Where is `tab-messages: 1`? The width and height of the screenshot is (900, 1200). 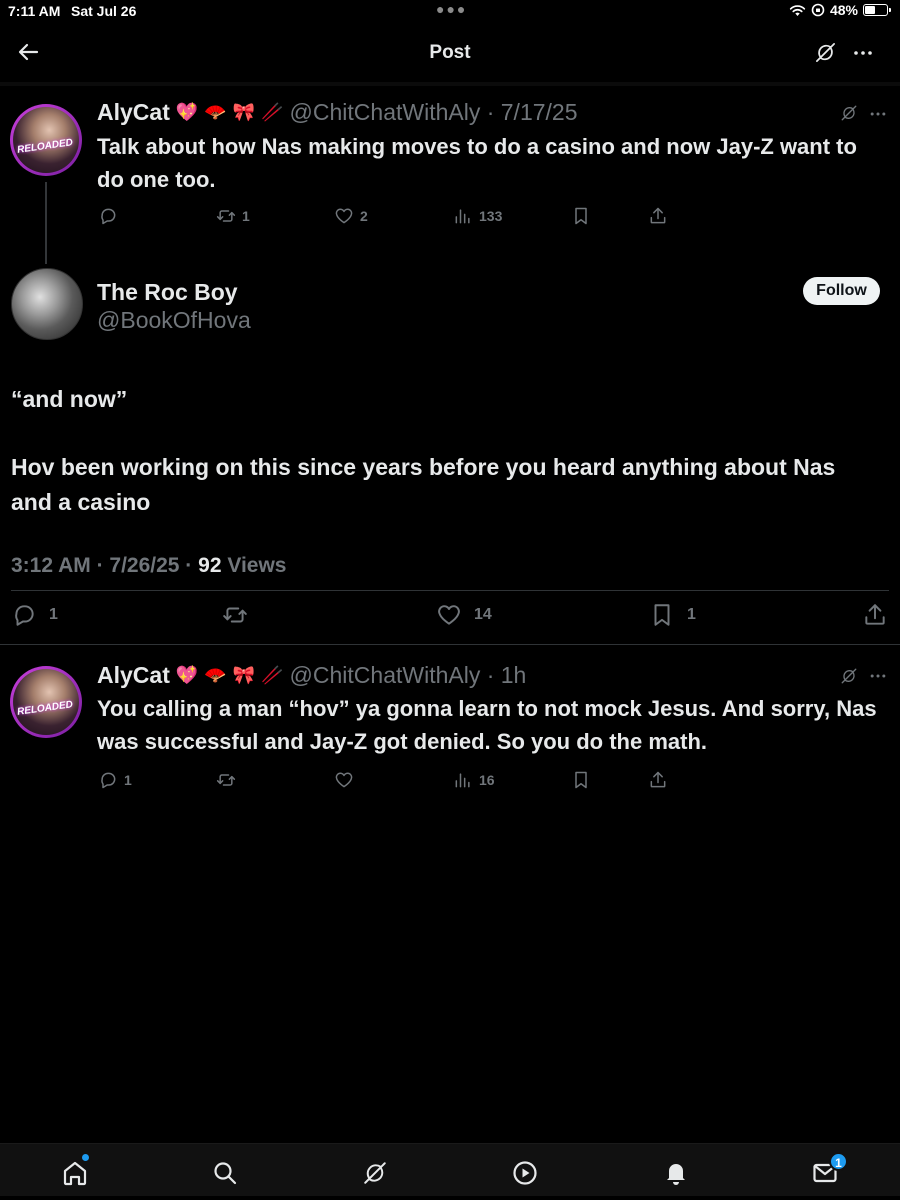
tab-messages: 1 is located at coordinates (830, 1169).